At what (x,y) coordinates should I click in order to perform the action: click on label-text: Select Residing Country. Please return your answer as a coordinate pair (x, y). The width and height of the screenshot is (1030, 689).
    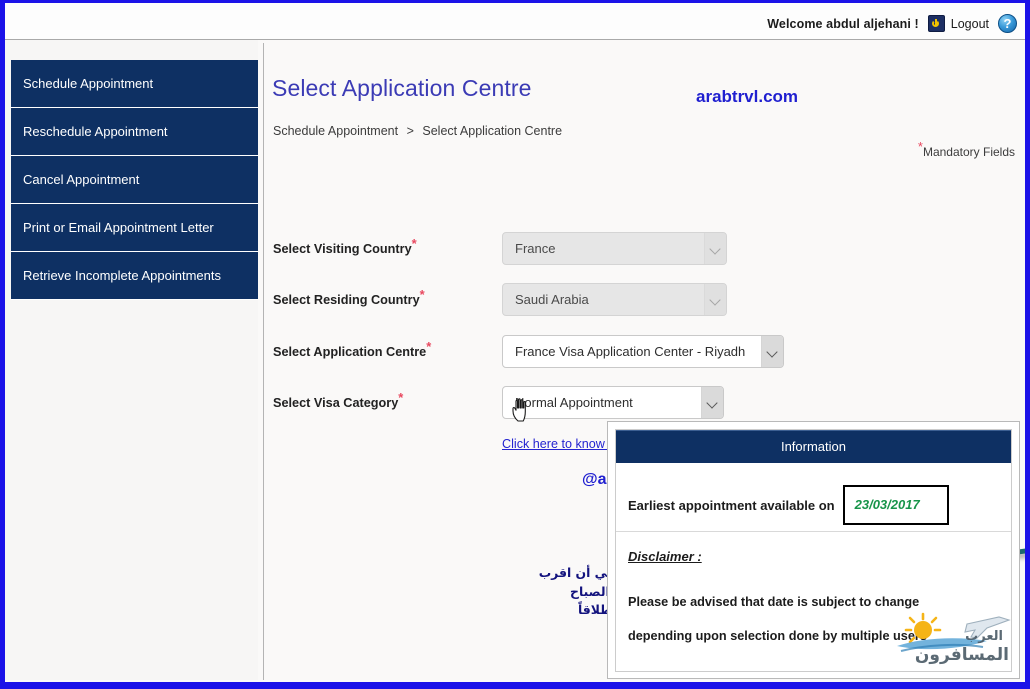
    Looking at the image, I should click on (346, 300).